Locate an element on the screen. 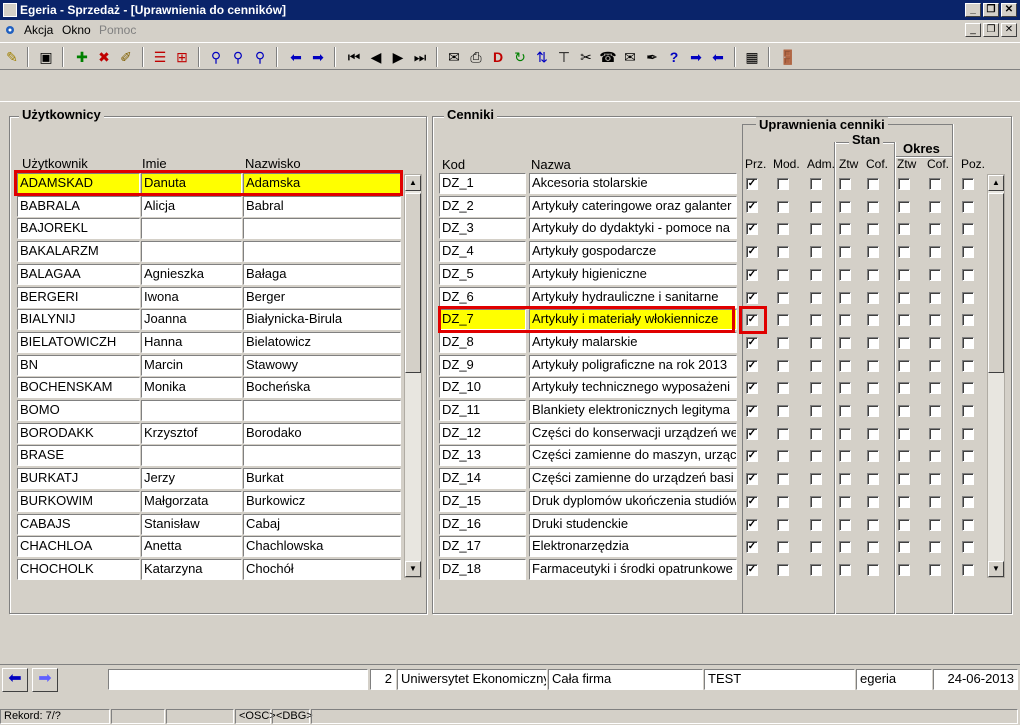 Image resolution: width=1020 pixels, height=725 pixels. users-scroll-up-icon: ▲ is located at coordinates (413, 183).